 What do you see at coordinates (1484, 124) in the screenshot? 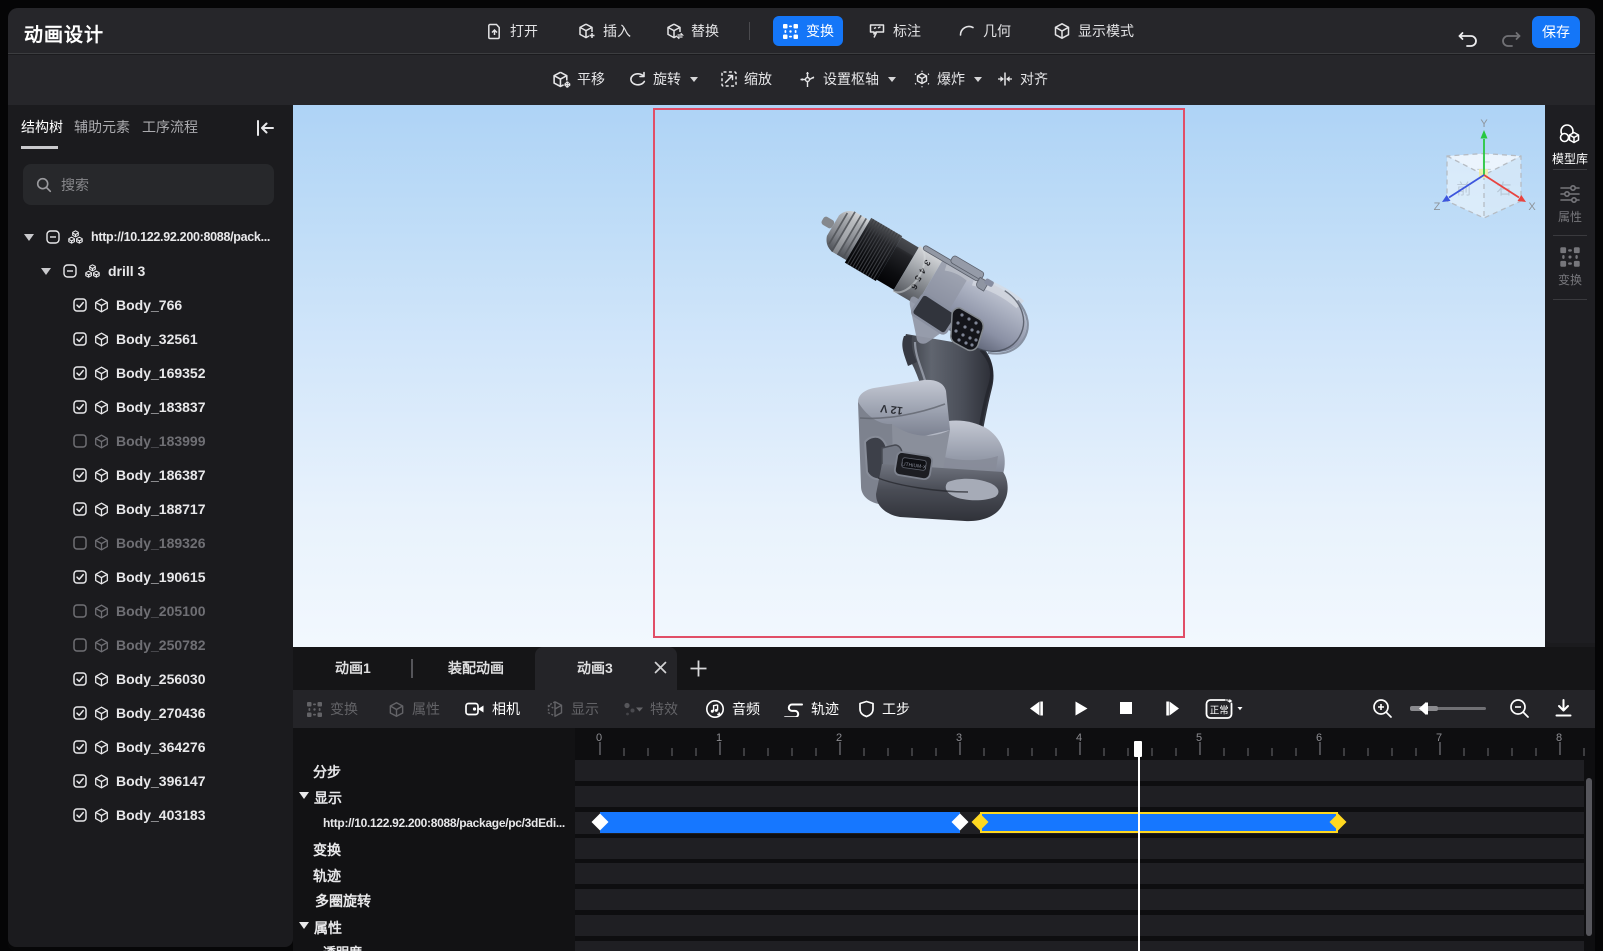
I see `svg-text: Y` at bounding box center [1484, 124].